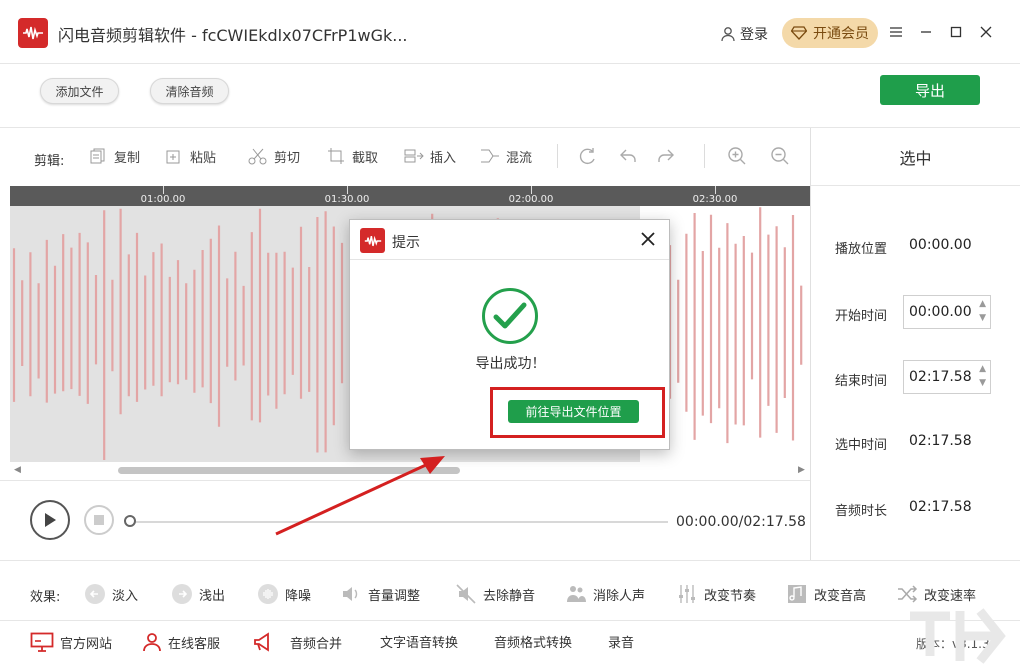 The height and width of the screenshot is (670, 1020). What do you see at coordinates (947, 312) in the screenshot?
I see `start-time-field: 00:00.00 ▲ ▼` at bounding box center [947, 312].